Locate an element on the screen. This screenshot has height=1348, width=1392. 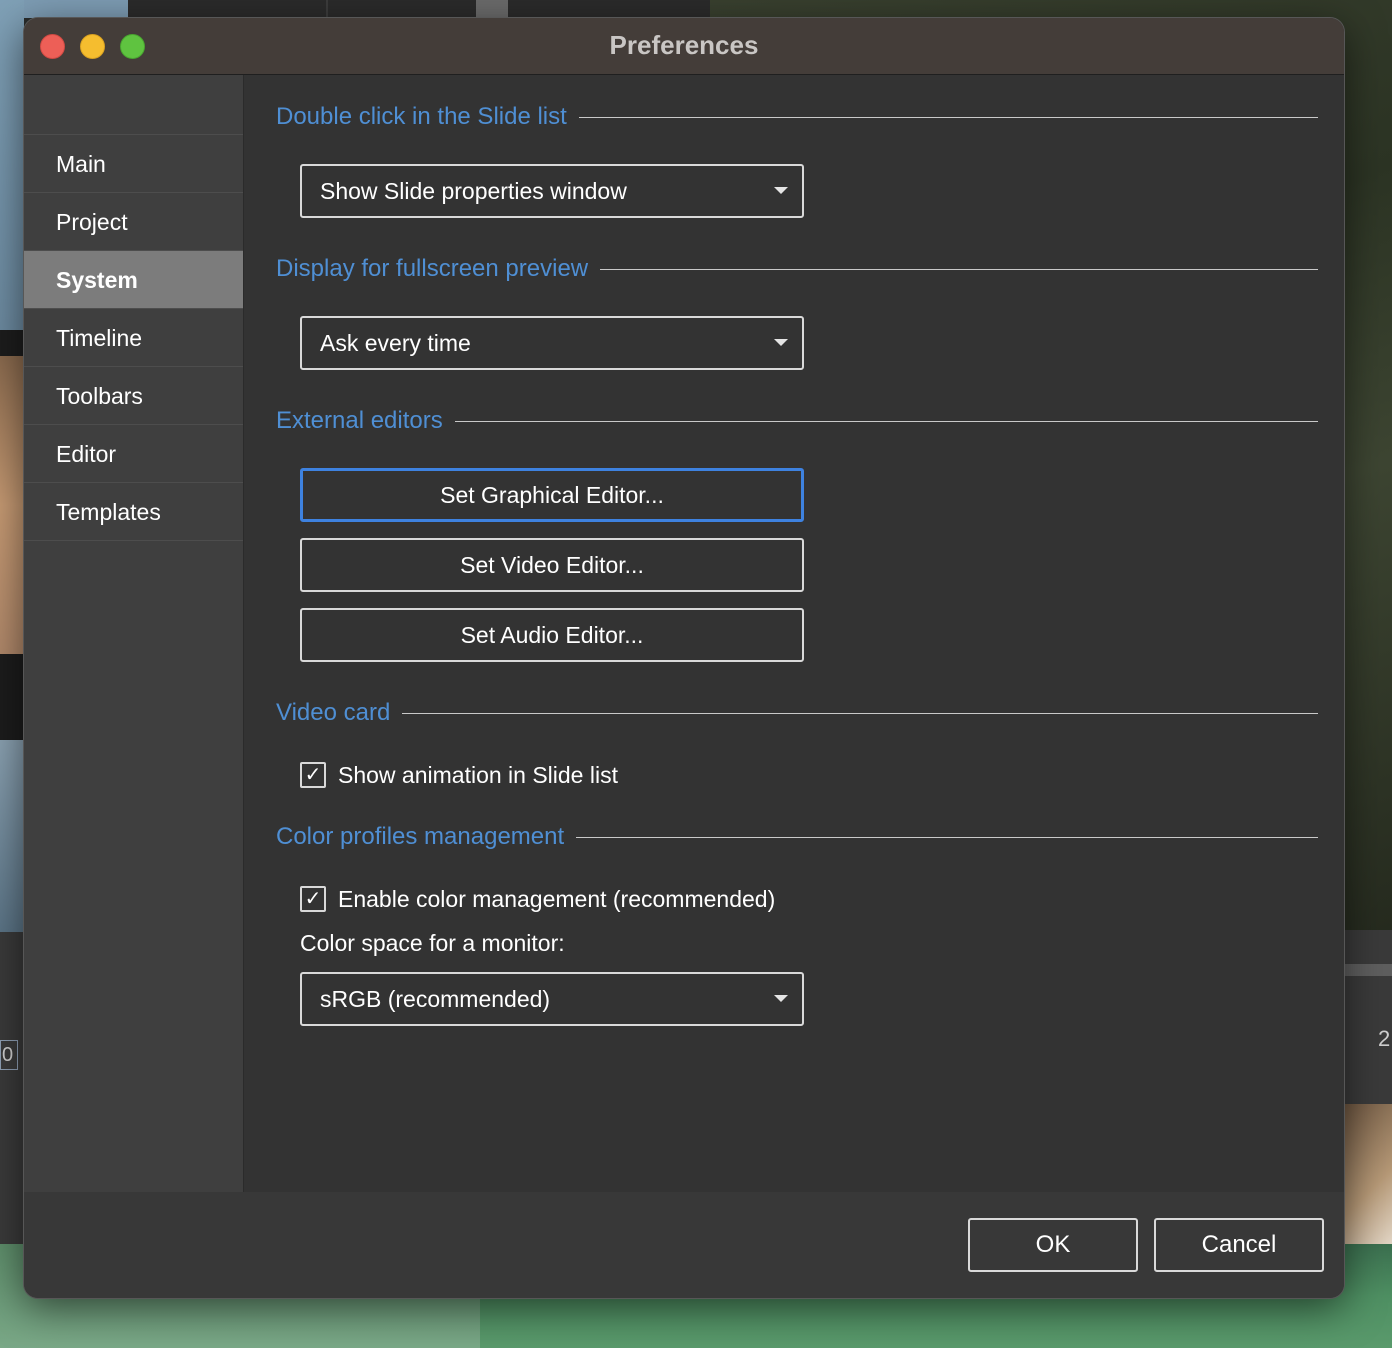
ok-button: OK is located at coordinates (1053, 1245).